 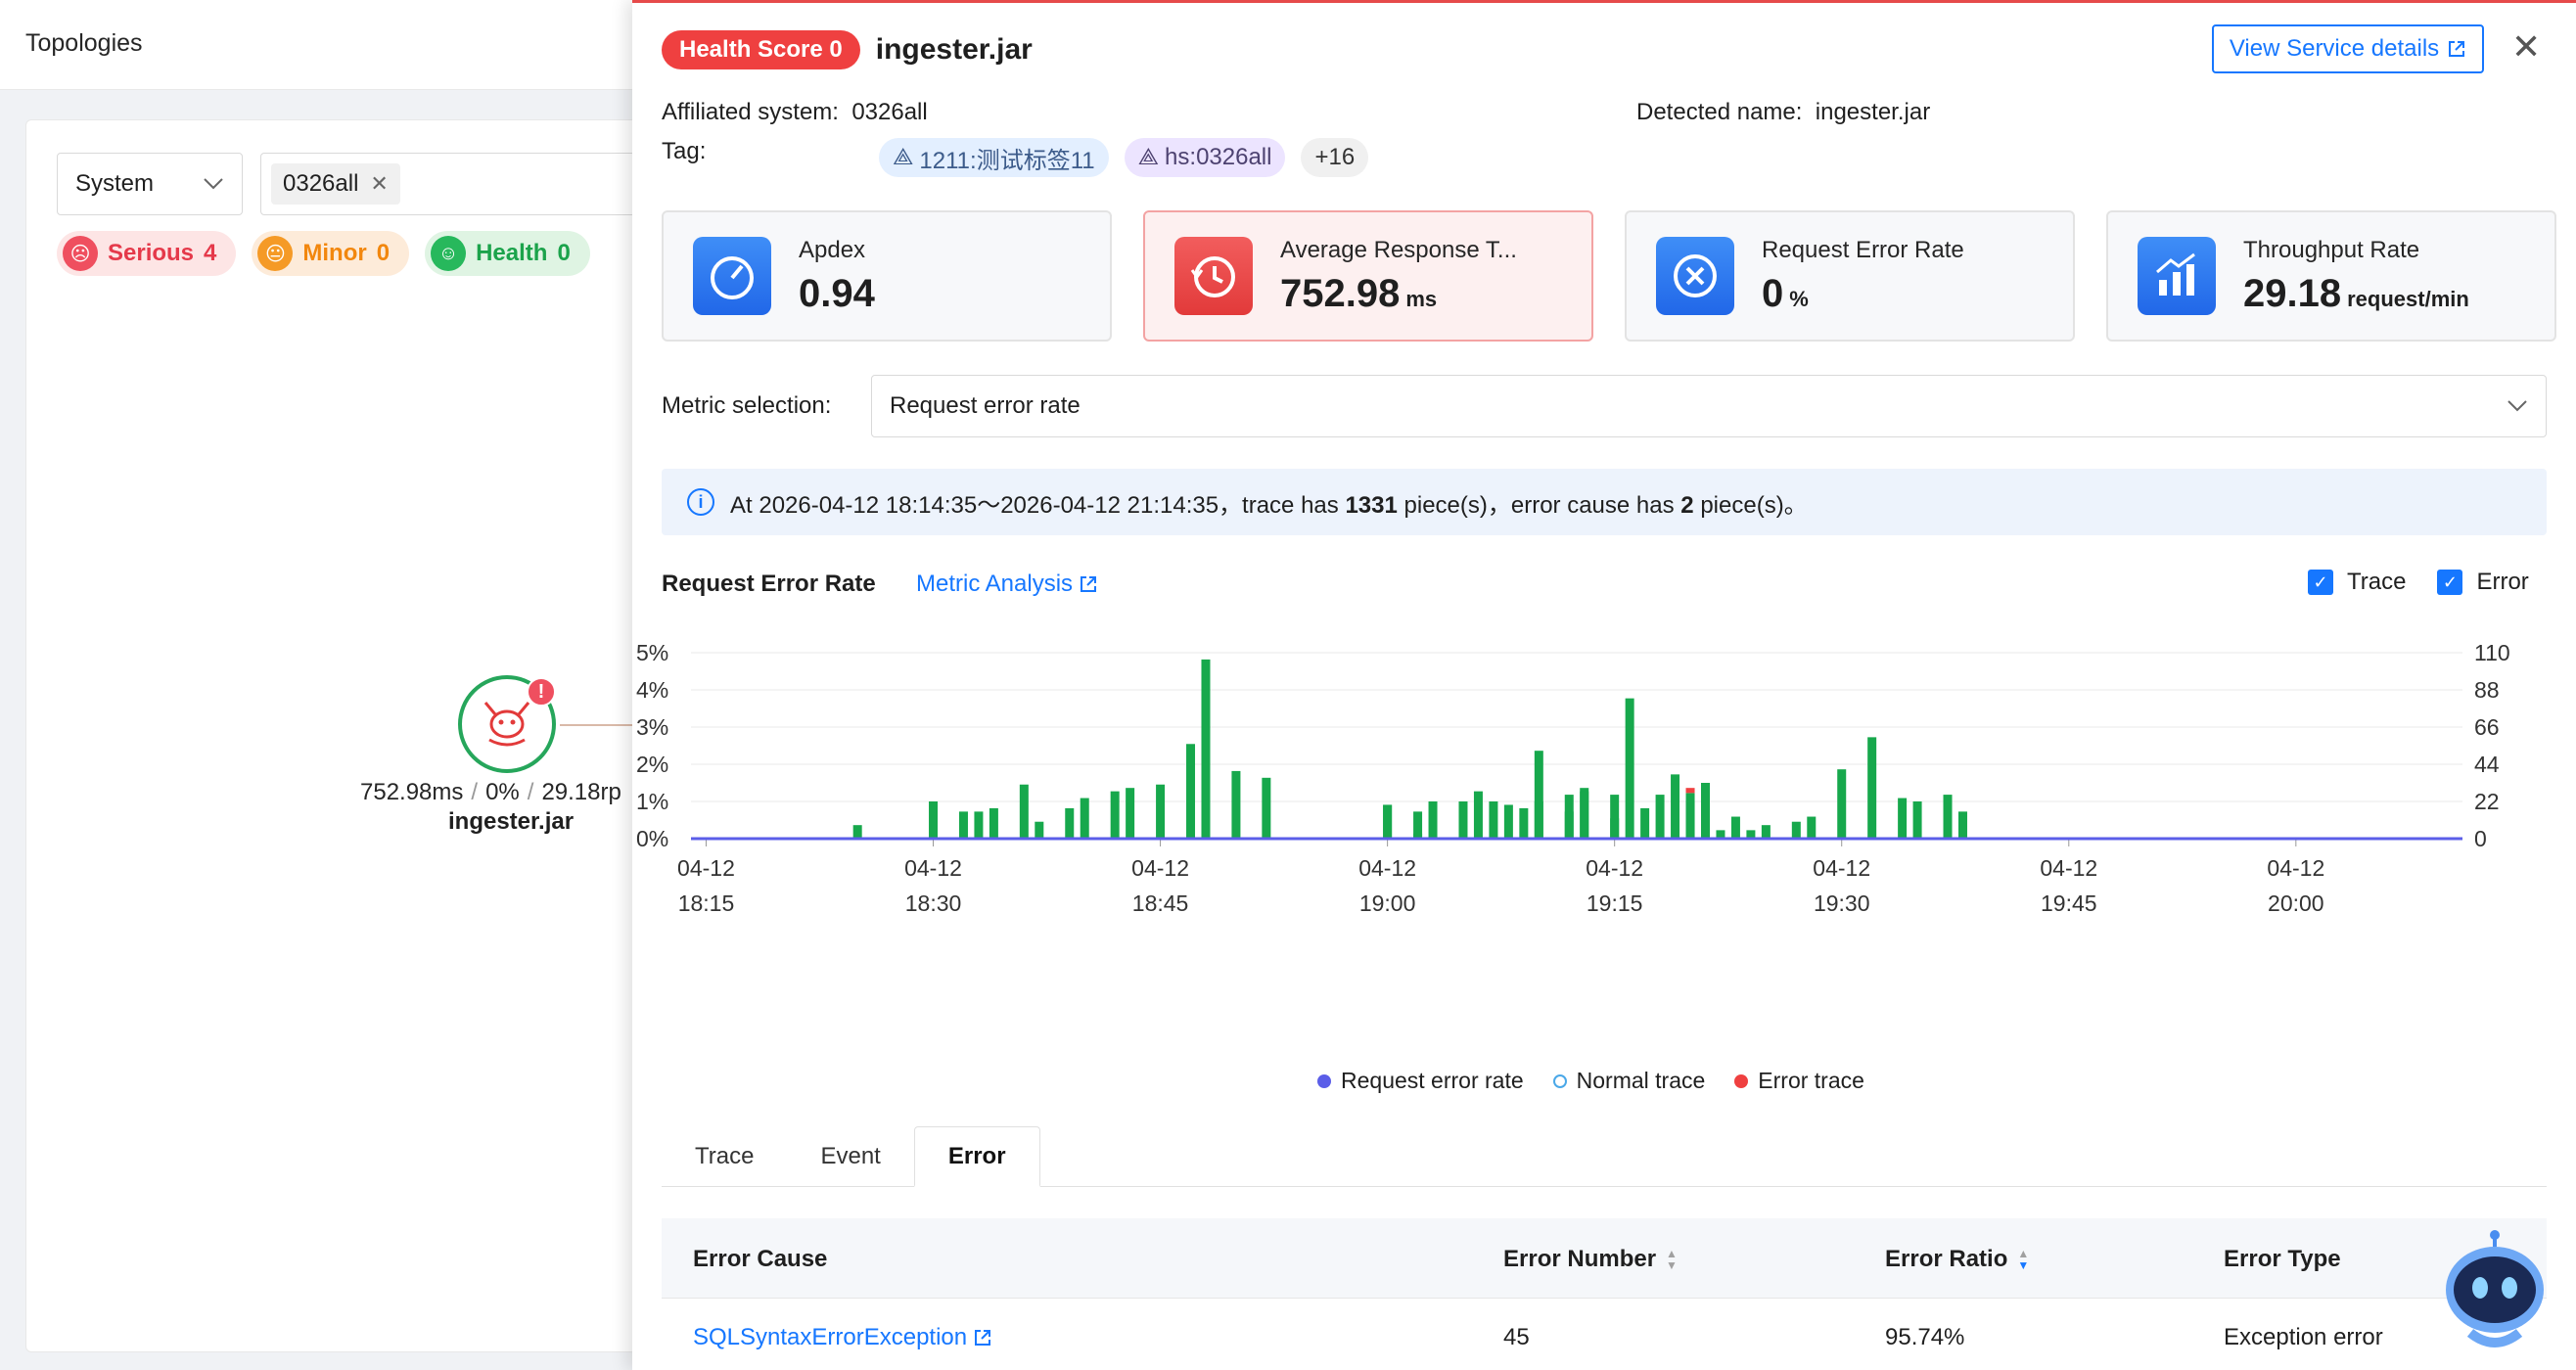 I want to click on assistant-robot-icon, so click(x=2495, y=1292).